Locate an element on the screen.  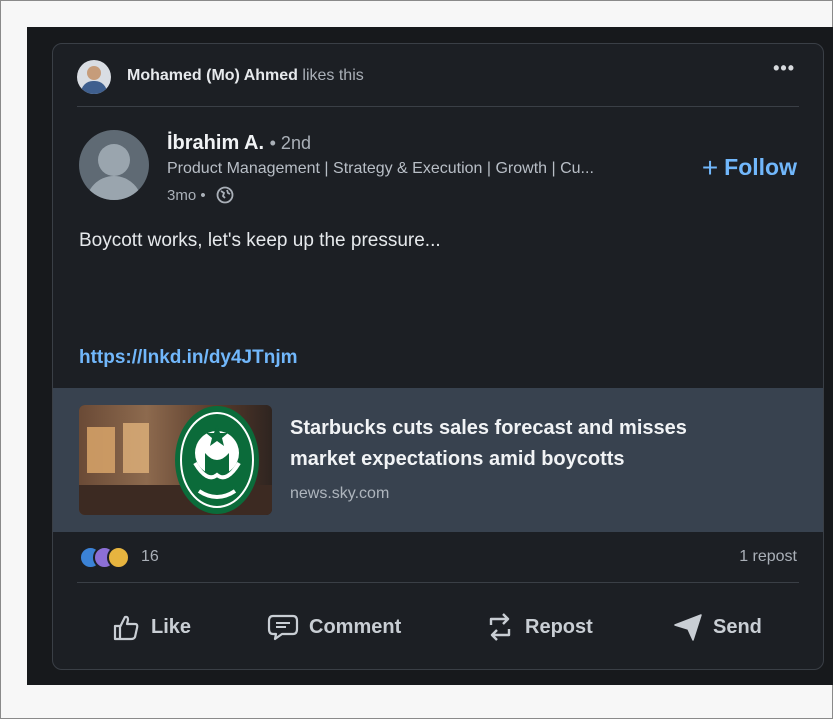
author-avatar is located at coordinates (114, 165).